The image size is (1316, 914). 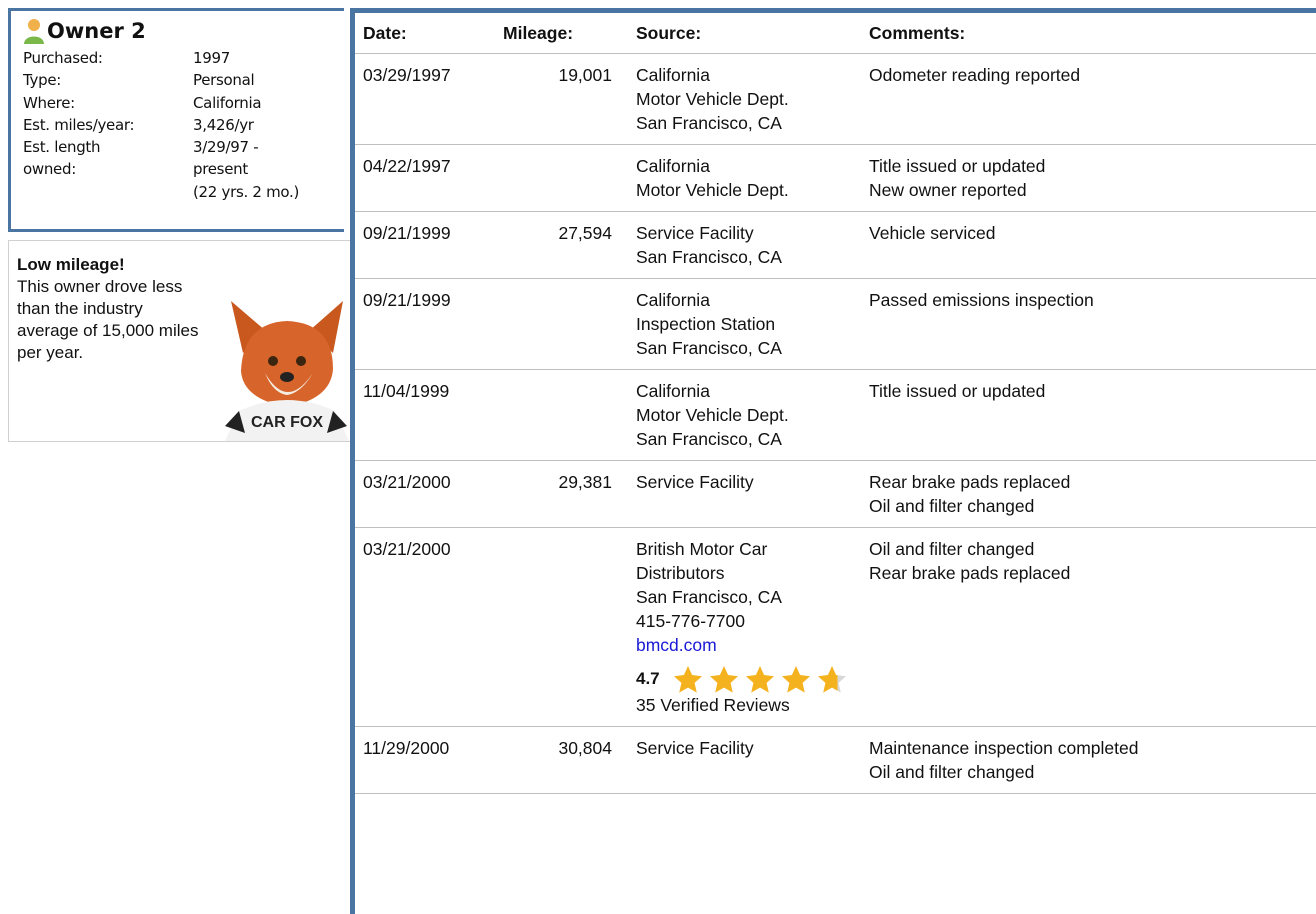 What do you see at coordinates (555, 245) in the screenshot?
I see `cell-mileage: 27,594` at bounding box center [555, 245].